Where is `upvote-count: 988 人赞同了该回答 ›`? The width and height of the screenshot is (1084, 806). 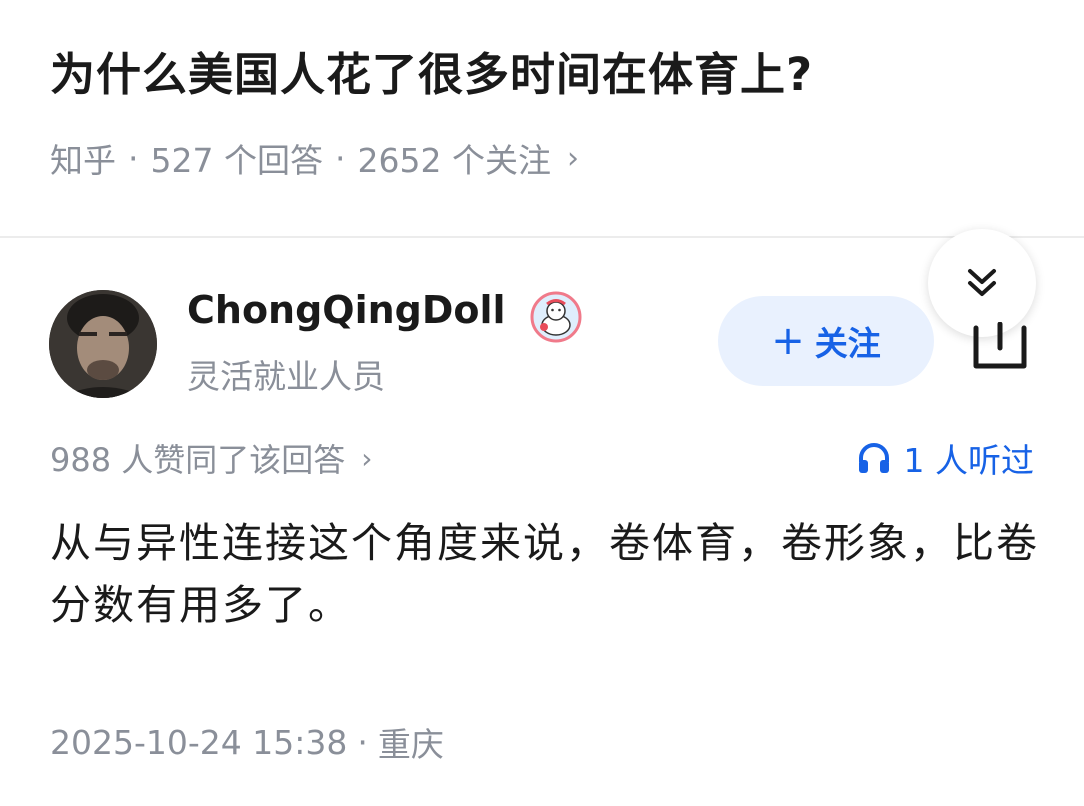 upvote-count: 988 人赞同了该回答 › is located at coordinates (211, 458).